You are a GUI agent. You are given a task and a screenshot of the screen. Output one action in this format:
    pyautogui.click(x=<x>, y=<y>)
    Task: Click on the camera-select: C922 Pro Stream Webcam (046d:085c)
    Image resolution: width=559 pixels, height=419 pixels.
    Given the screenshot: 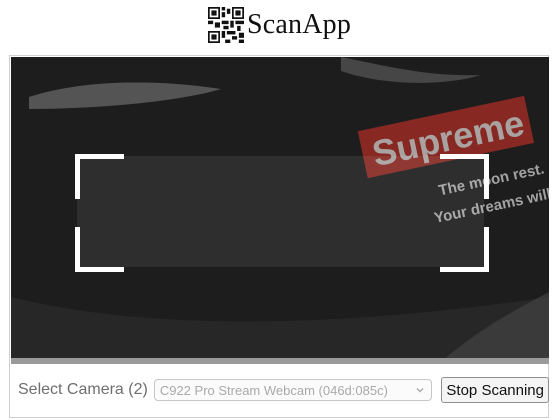 What is the action you would take?
    pyautogui.click(x=293, y=390)
    